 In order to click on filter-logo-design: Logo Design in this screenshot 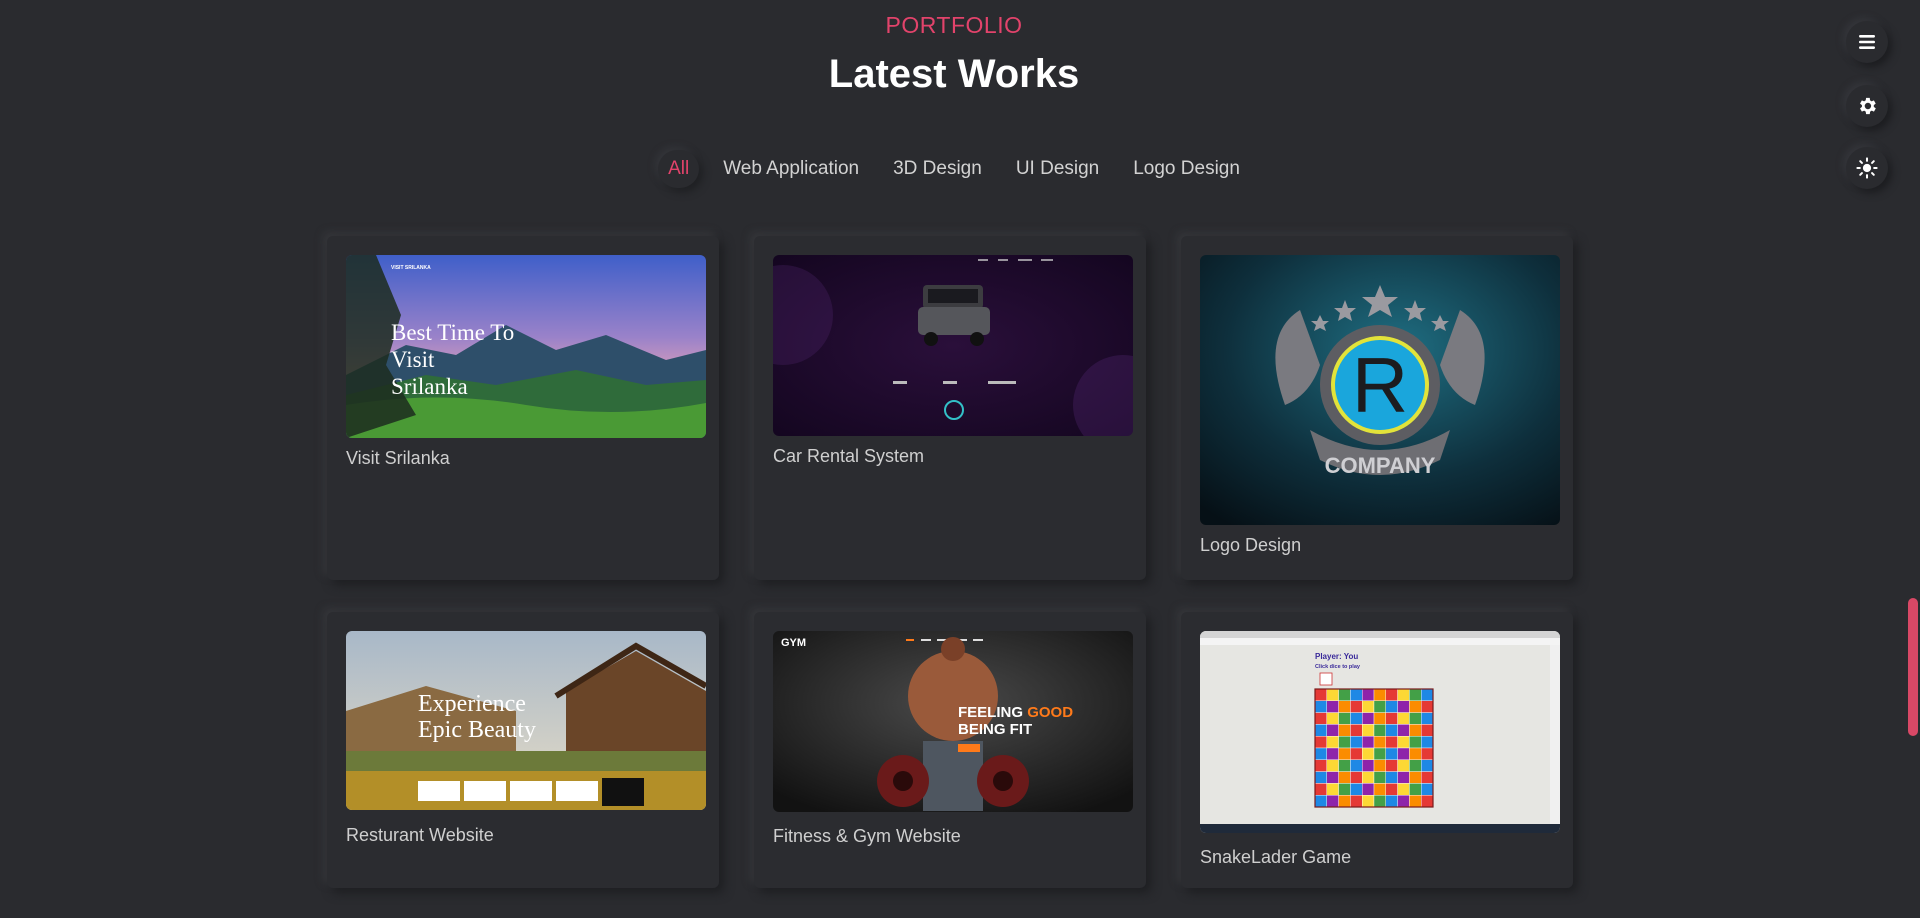, I will do `click(1186, 169)`.